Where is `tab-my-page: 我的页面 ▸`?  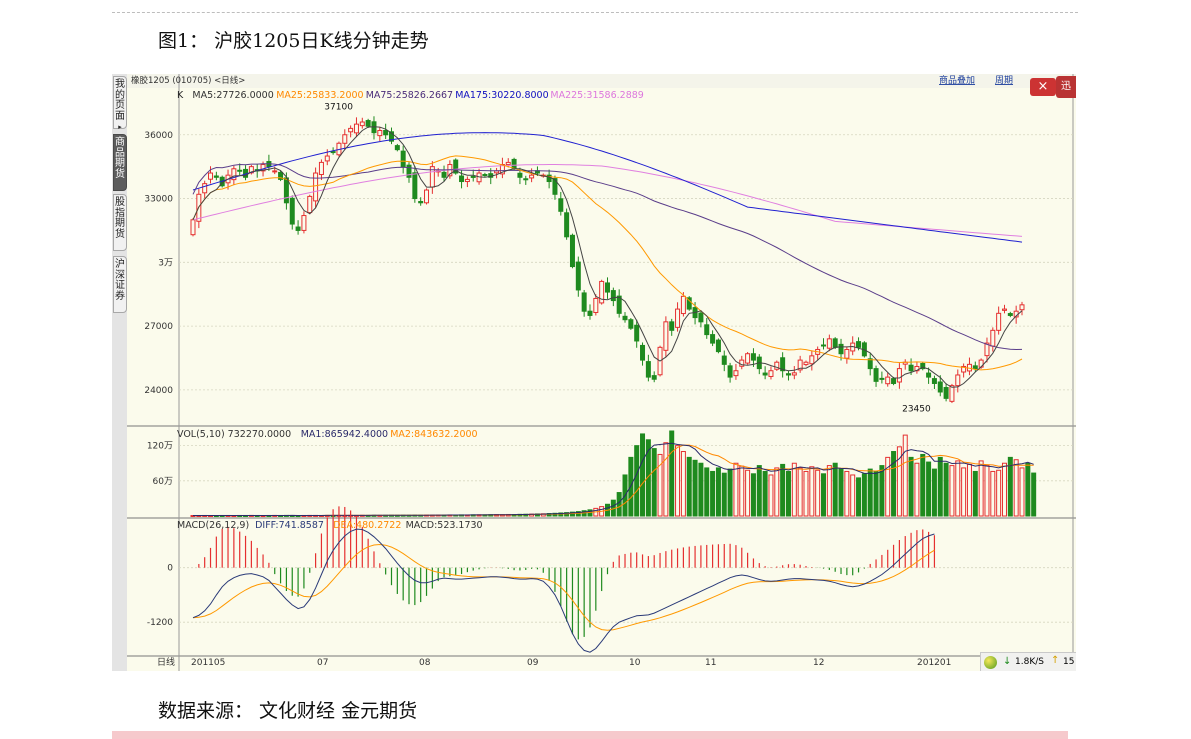
tab-my-page: 我的页面 ▸ is located at coordinates (120, 103).